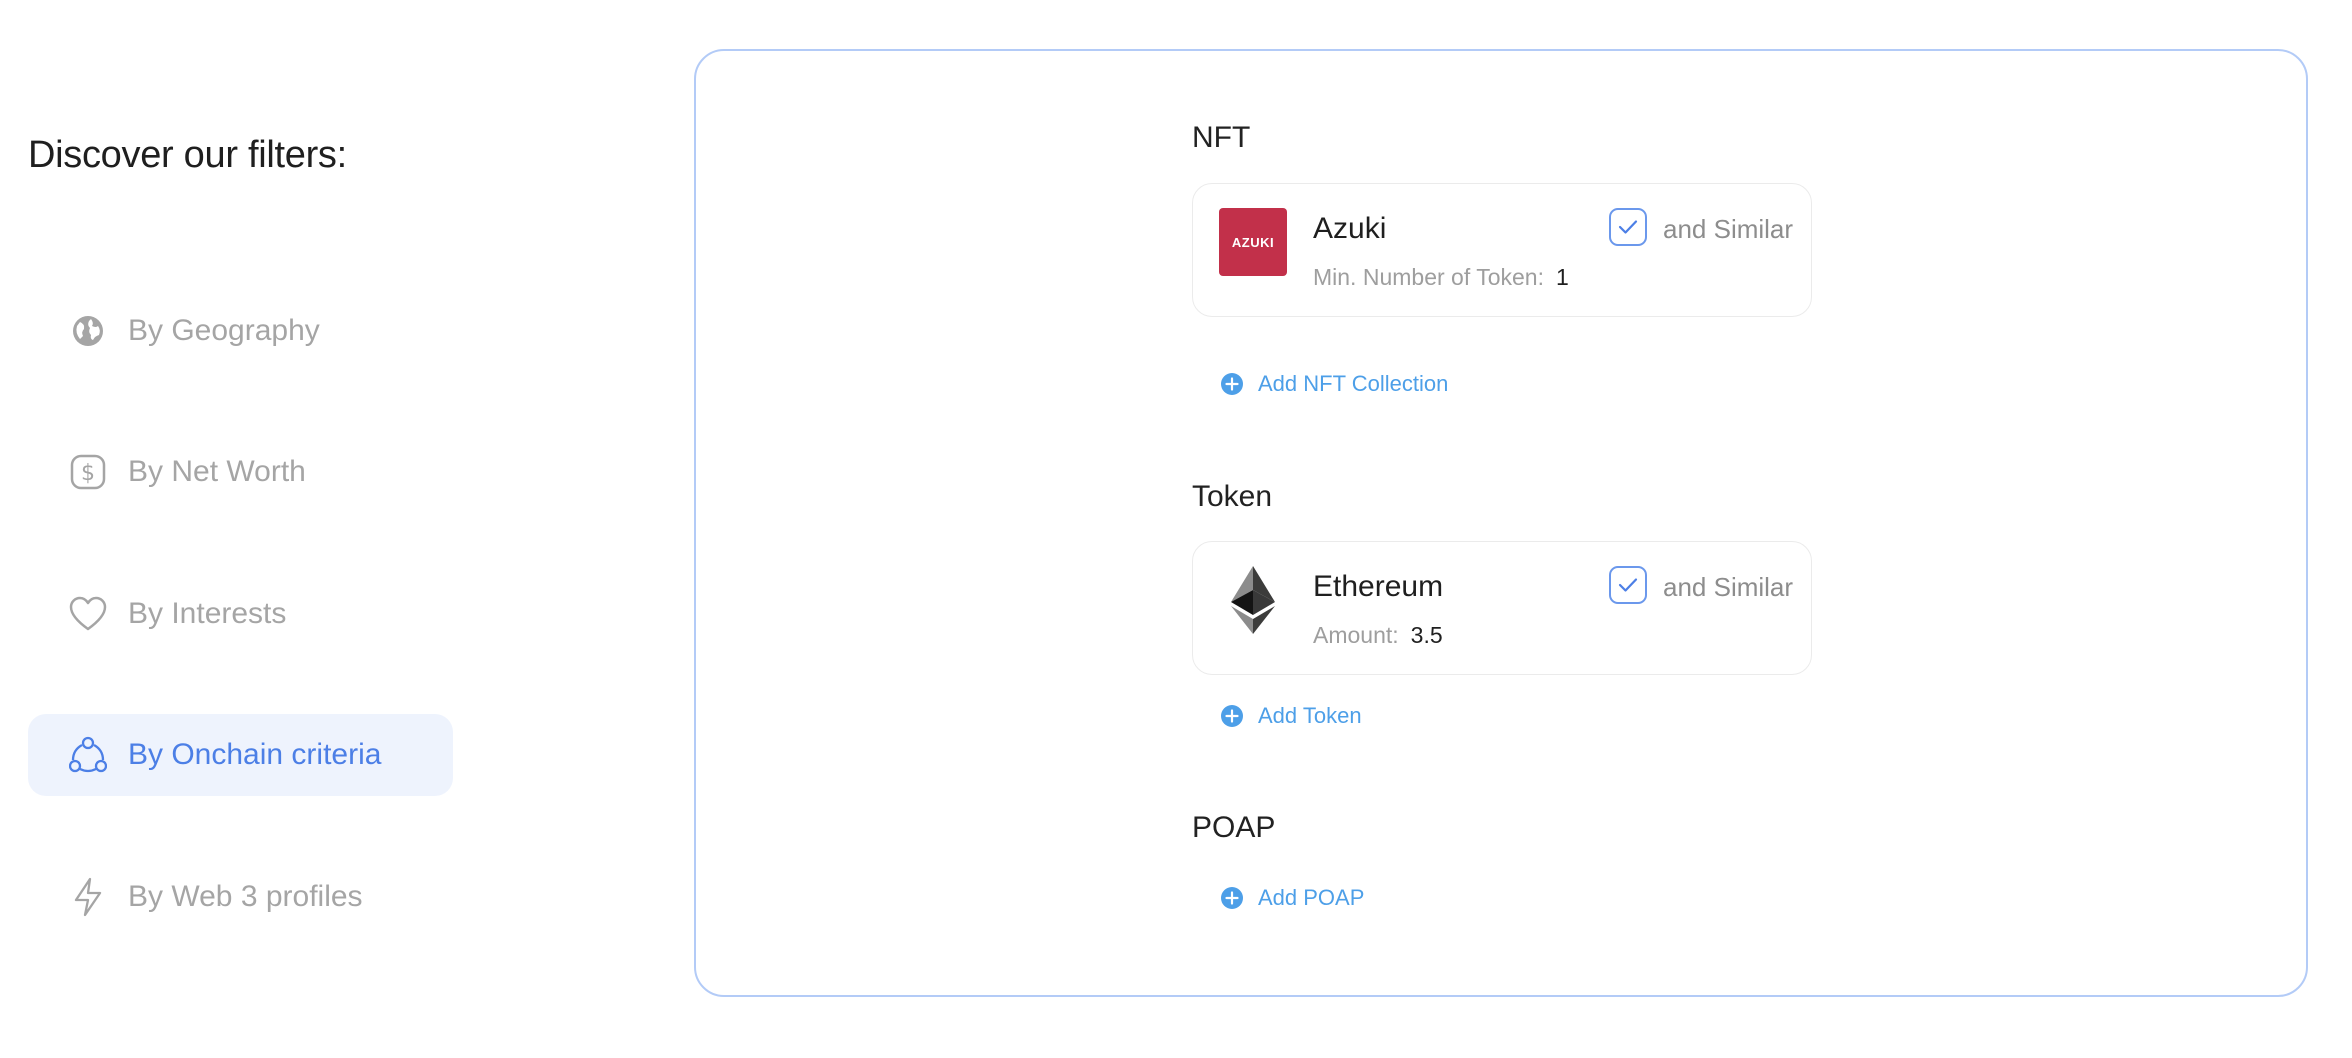 Image resolution: width=2352 pixels, height=1058 pixels. I want to click on sidebar-item-interests: By Interests, so click(240, 614).